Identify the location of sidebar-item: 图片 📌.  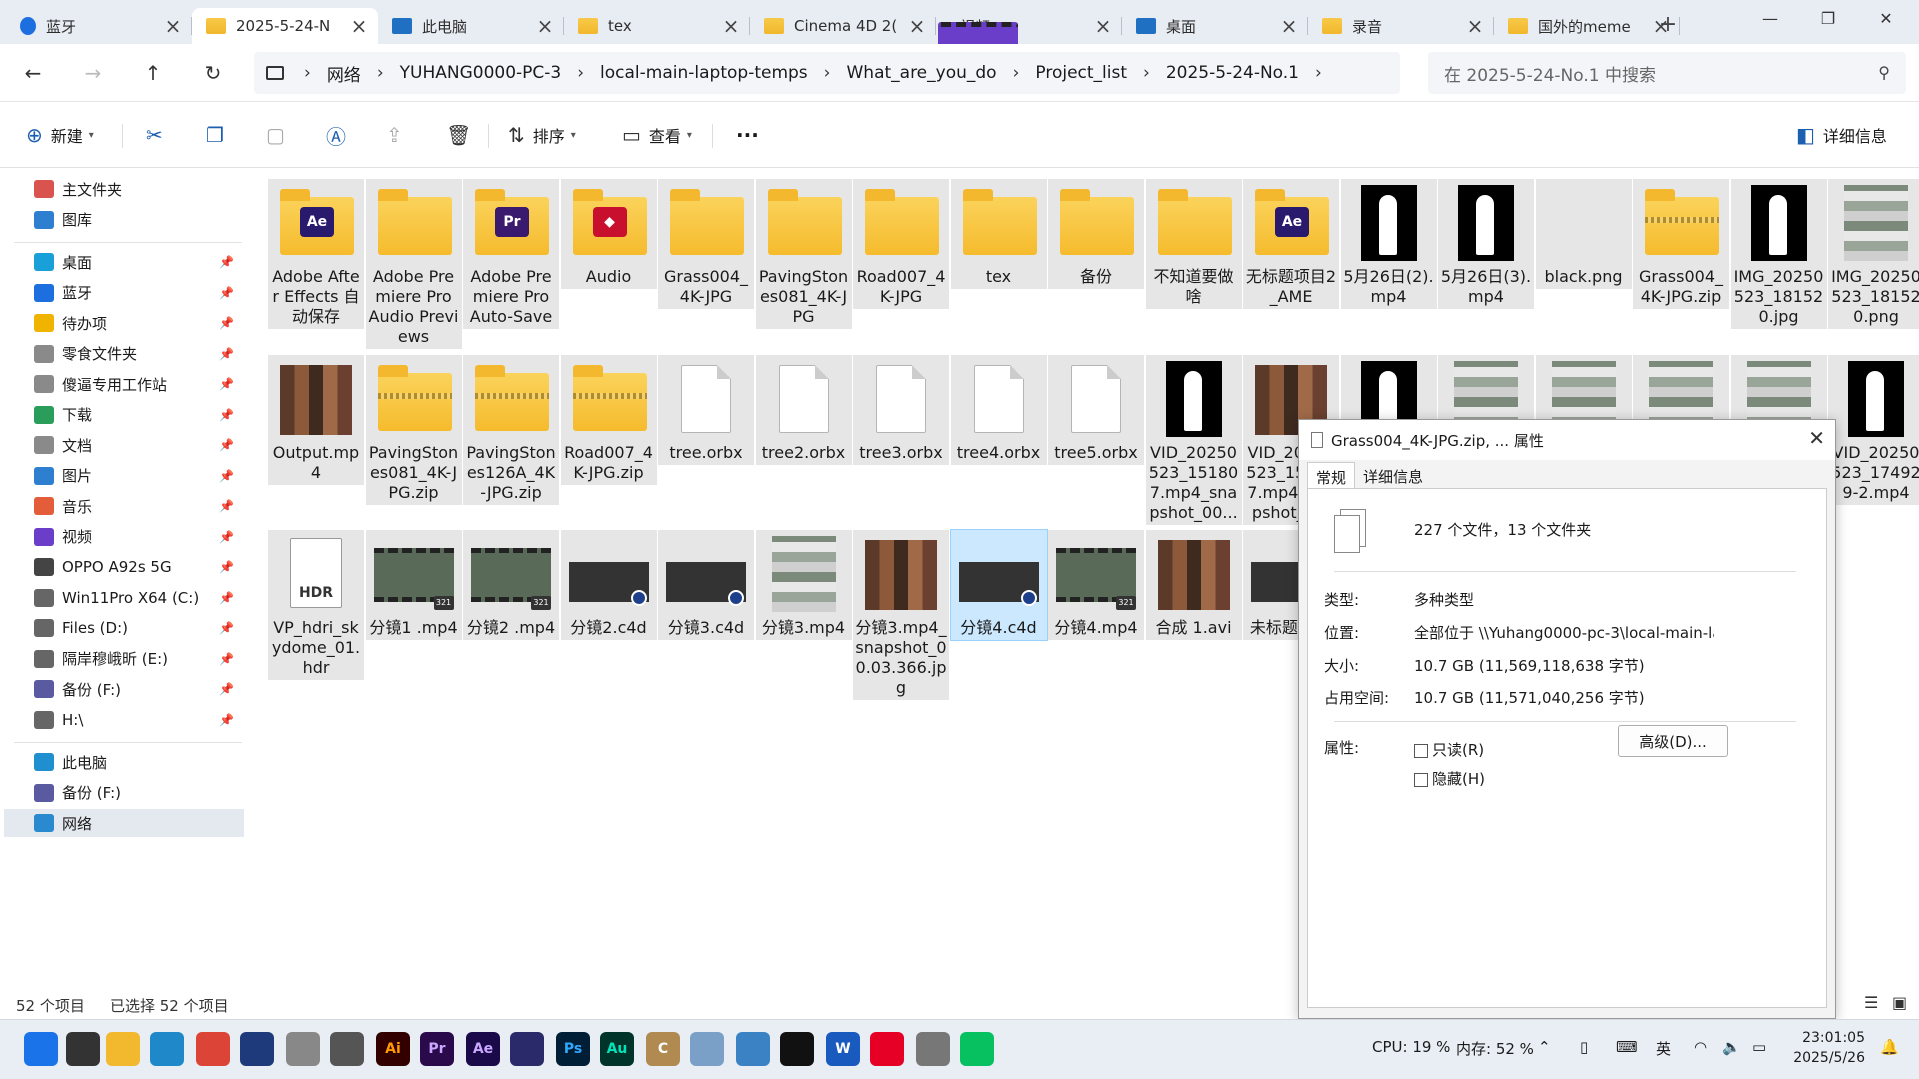
(124, 476).